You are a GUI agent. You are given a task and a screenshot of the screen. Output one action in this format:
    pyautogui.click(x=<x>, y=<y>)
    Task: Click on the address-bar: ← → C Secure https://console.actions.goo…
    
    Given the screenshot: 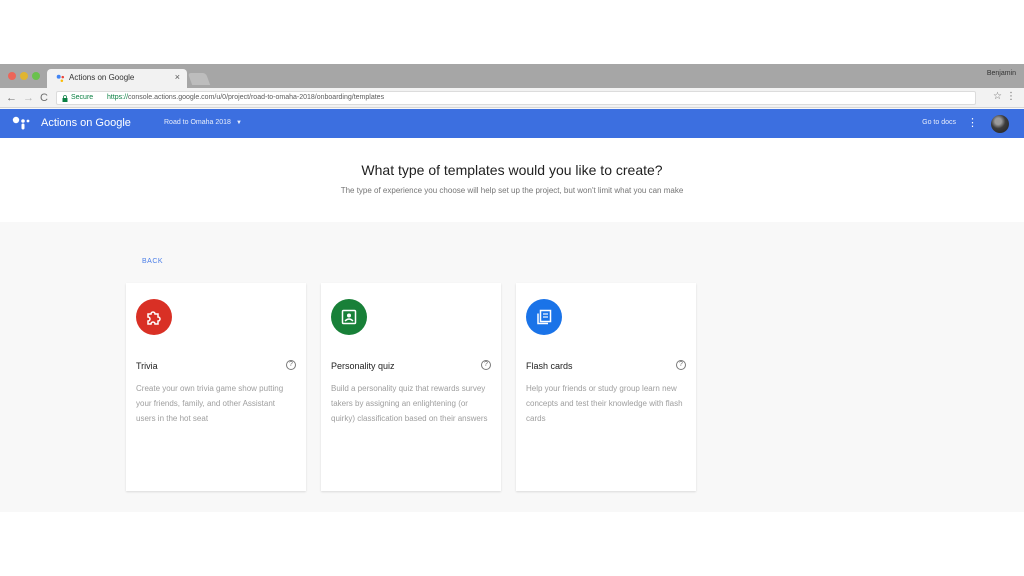 What is the action you would take?
    pyautogui.click(x=512, y=98)
    